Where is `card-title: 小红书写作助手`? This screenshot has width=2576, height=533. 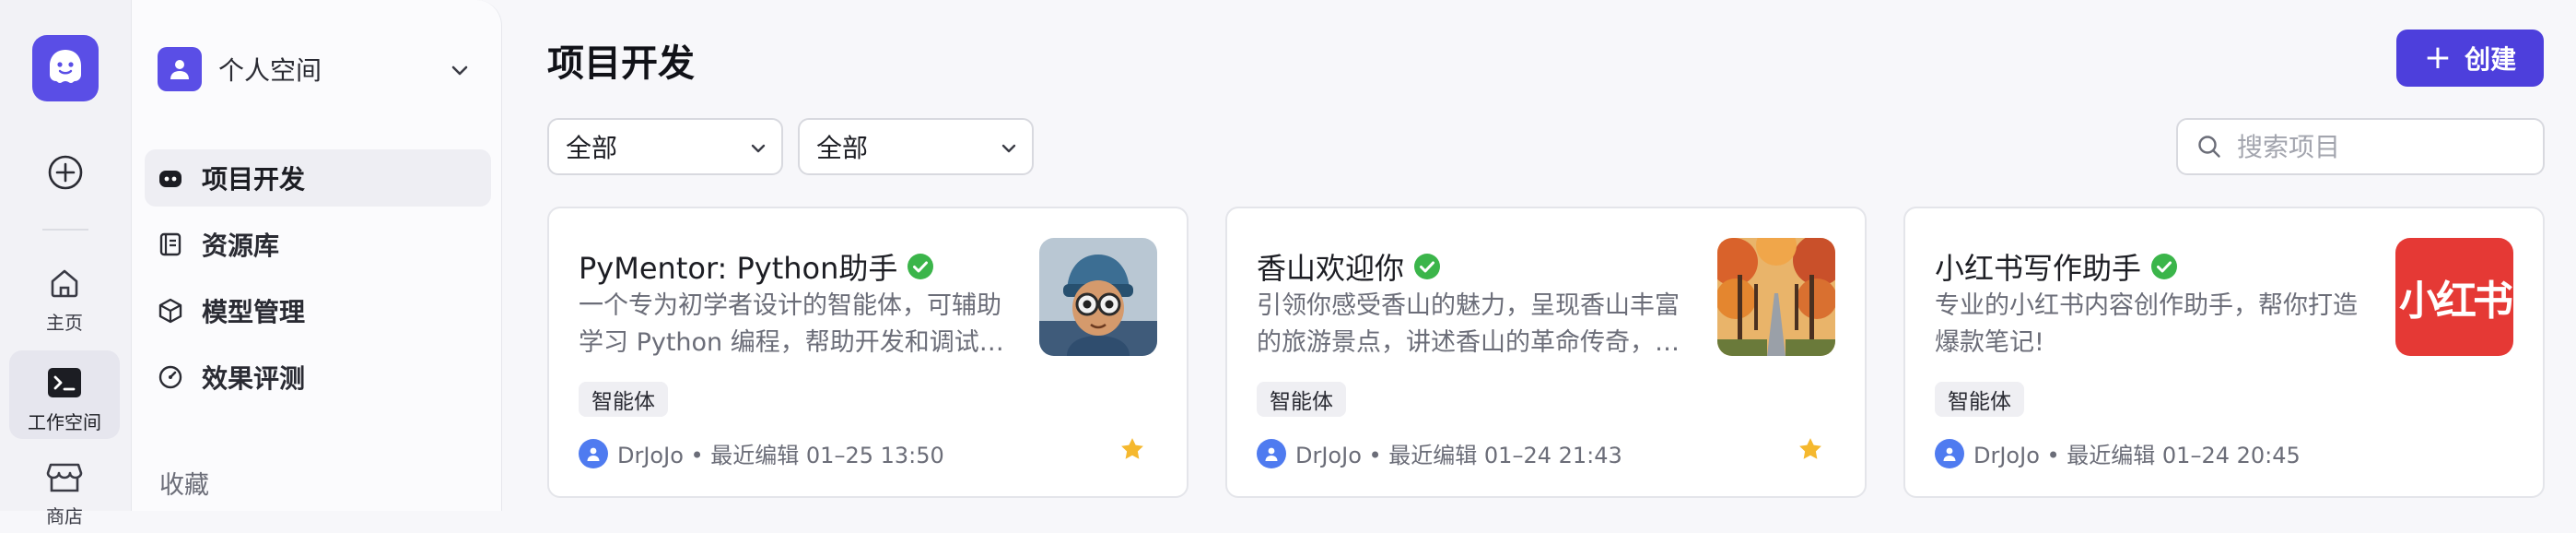
card-title: 小红书写作助手 is located at coordinates (2038, 268).